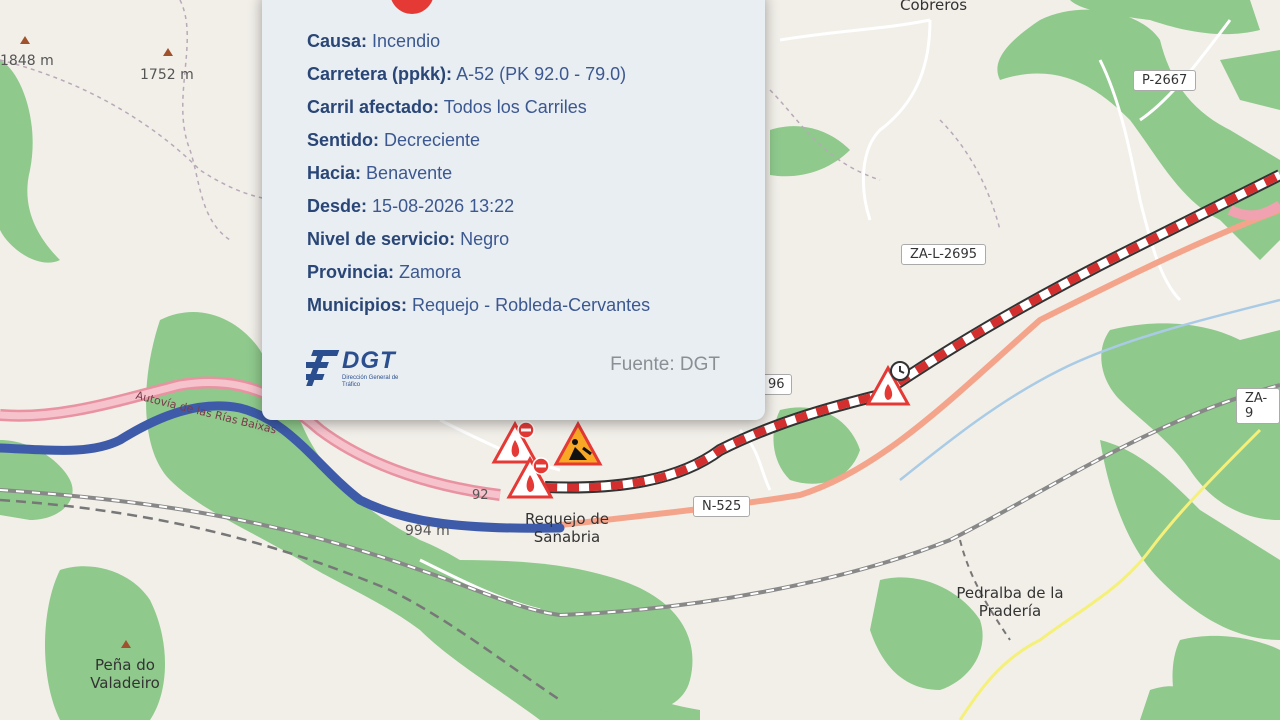 This screenshot has width=1280, height=720. Describe the element at coordinates (432, 140) in the screenshot. I see `detail-value: Decreciente` at that location.